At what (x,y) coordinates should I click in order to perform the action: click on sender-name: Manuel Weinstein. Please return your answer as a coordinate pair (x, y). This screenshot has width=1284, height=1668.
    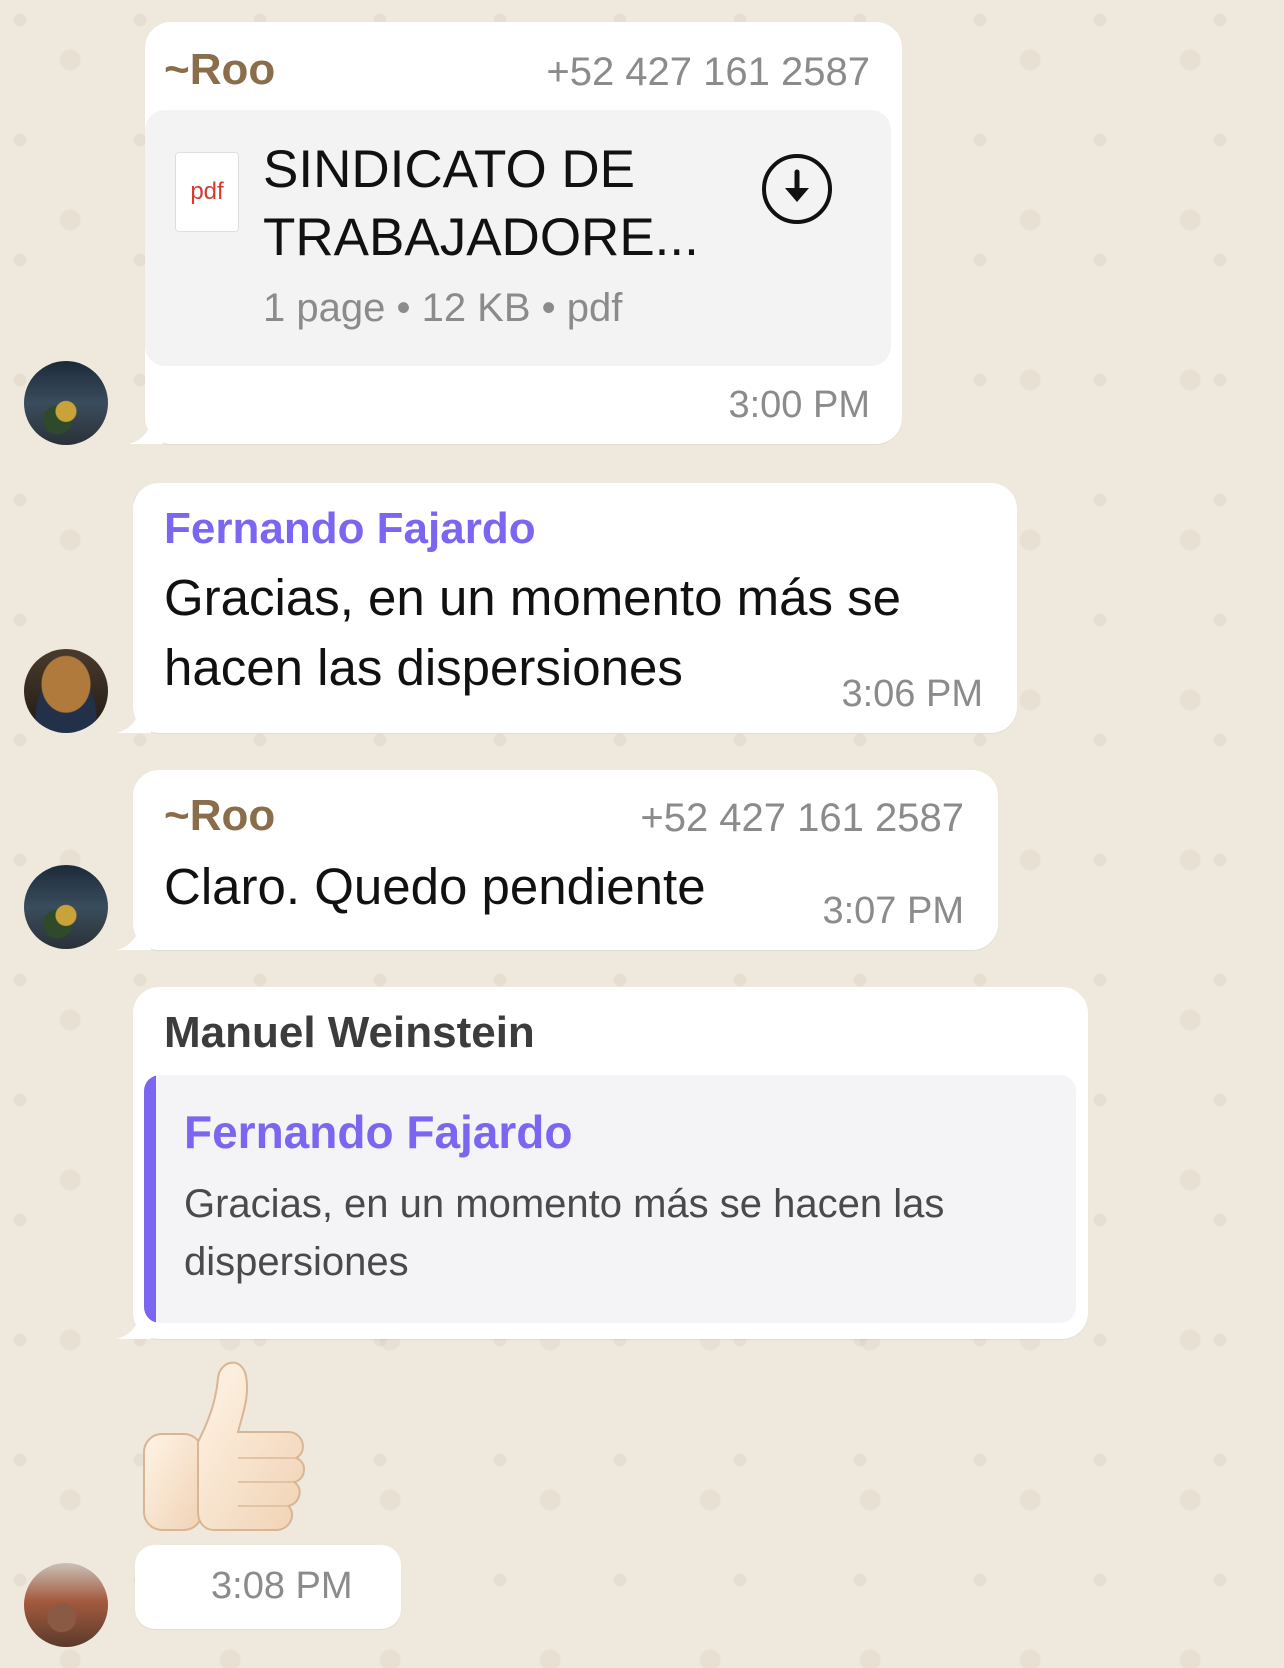
    Looking at the image, I should click on (349, 1033).